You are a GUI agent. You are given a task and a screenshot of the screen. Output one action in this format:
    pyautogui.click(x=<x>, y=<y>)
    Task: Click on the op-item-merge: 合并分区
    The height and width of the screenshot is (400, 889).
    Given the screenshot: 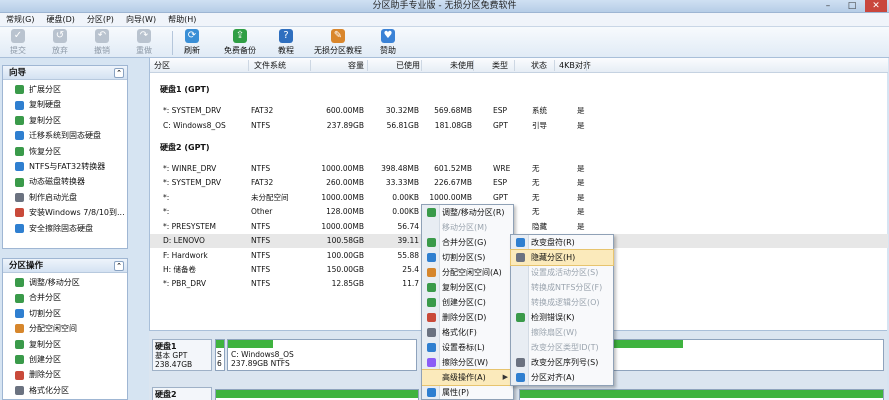 What is the action you would take?
    pyautogui.click(x=65, y=297)
    